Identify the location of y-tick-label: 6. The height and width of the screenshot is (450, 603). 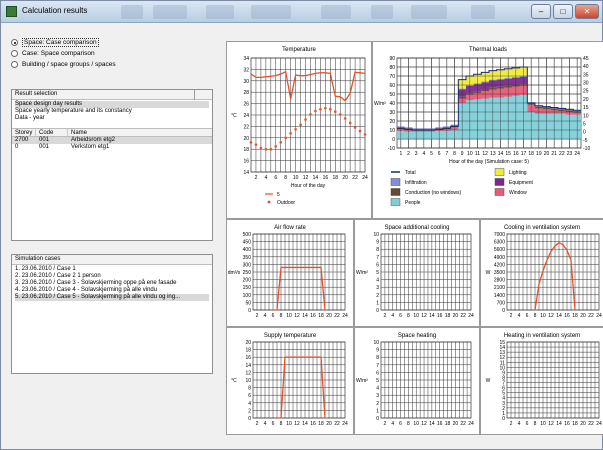
(377, 373).